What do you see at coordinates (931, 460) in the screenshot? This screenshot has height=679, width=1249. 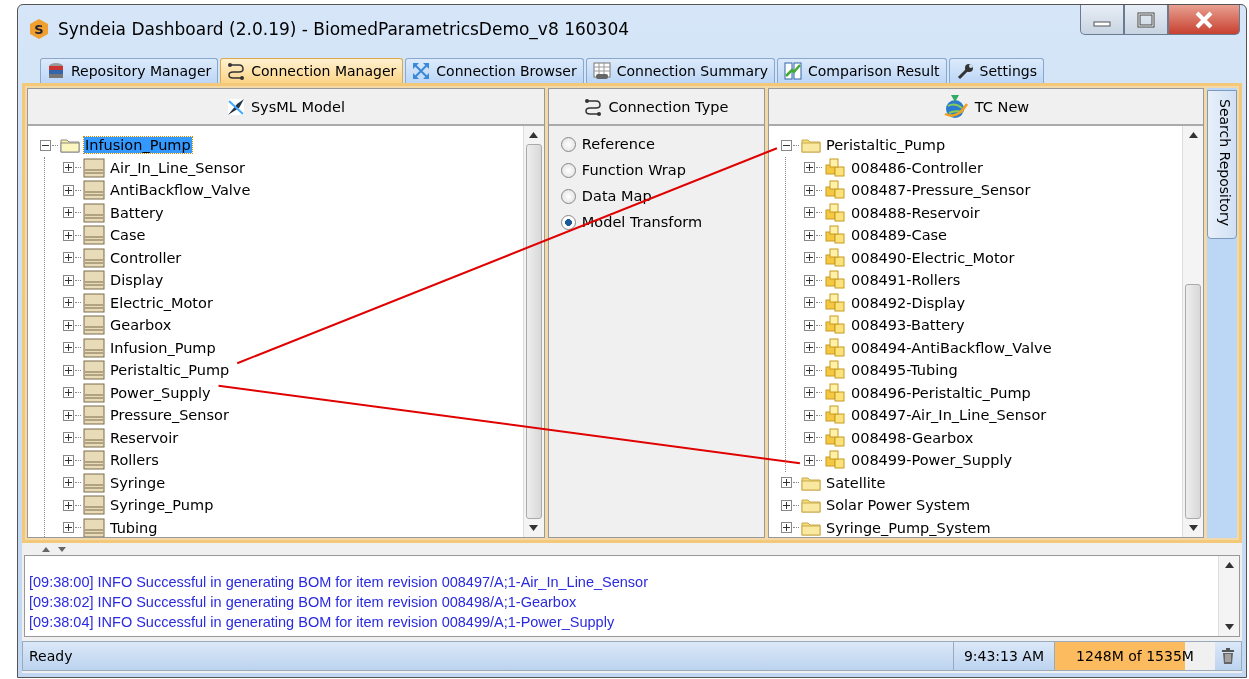 I see `tree-item: 008499-Power_Supply` at bounding box center [931, 460].